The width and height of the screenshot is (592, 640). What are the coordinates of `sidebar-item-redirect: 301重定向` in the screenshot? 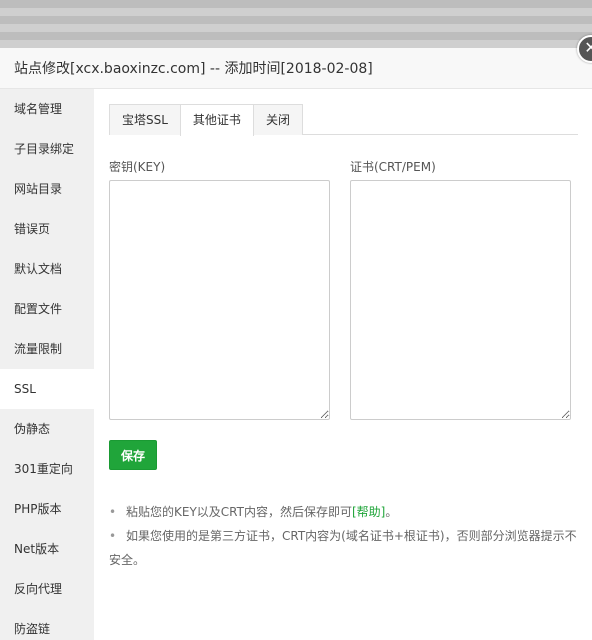 It's located at (47, 469).